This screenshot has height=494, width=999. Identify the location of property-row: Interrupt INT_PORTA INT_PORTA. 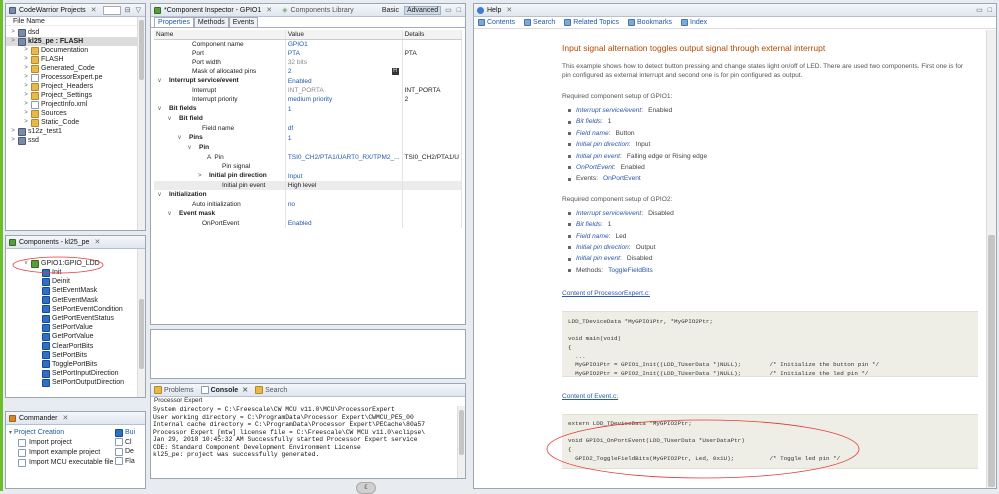
(308, 90).